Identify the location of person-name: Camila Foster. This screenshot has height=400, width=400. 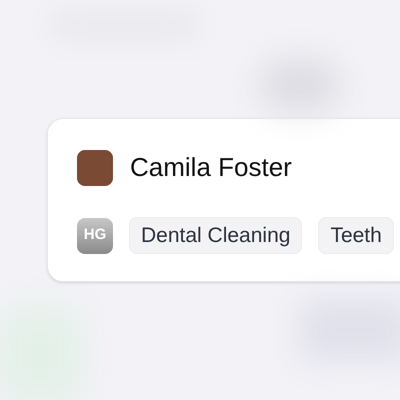
(211, 167).